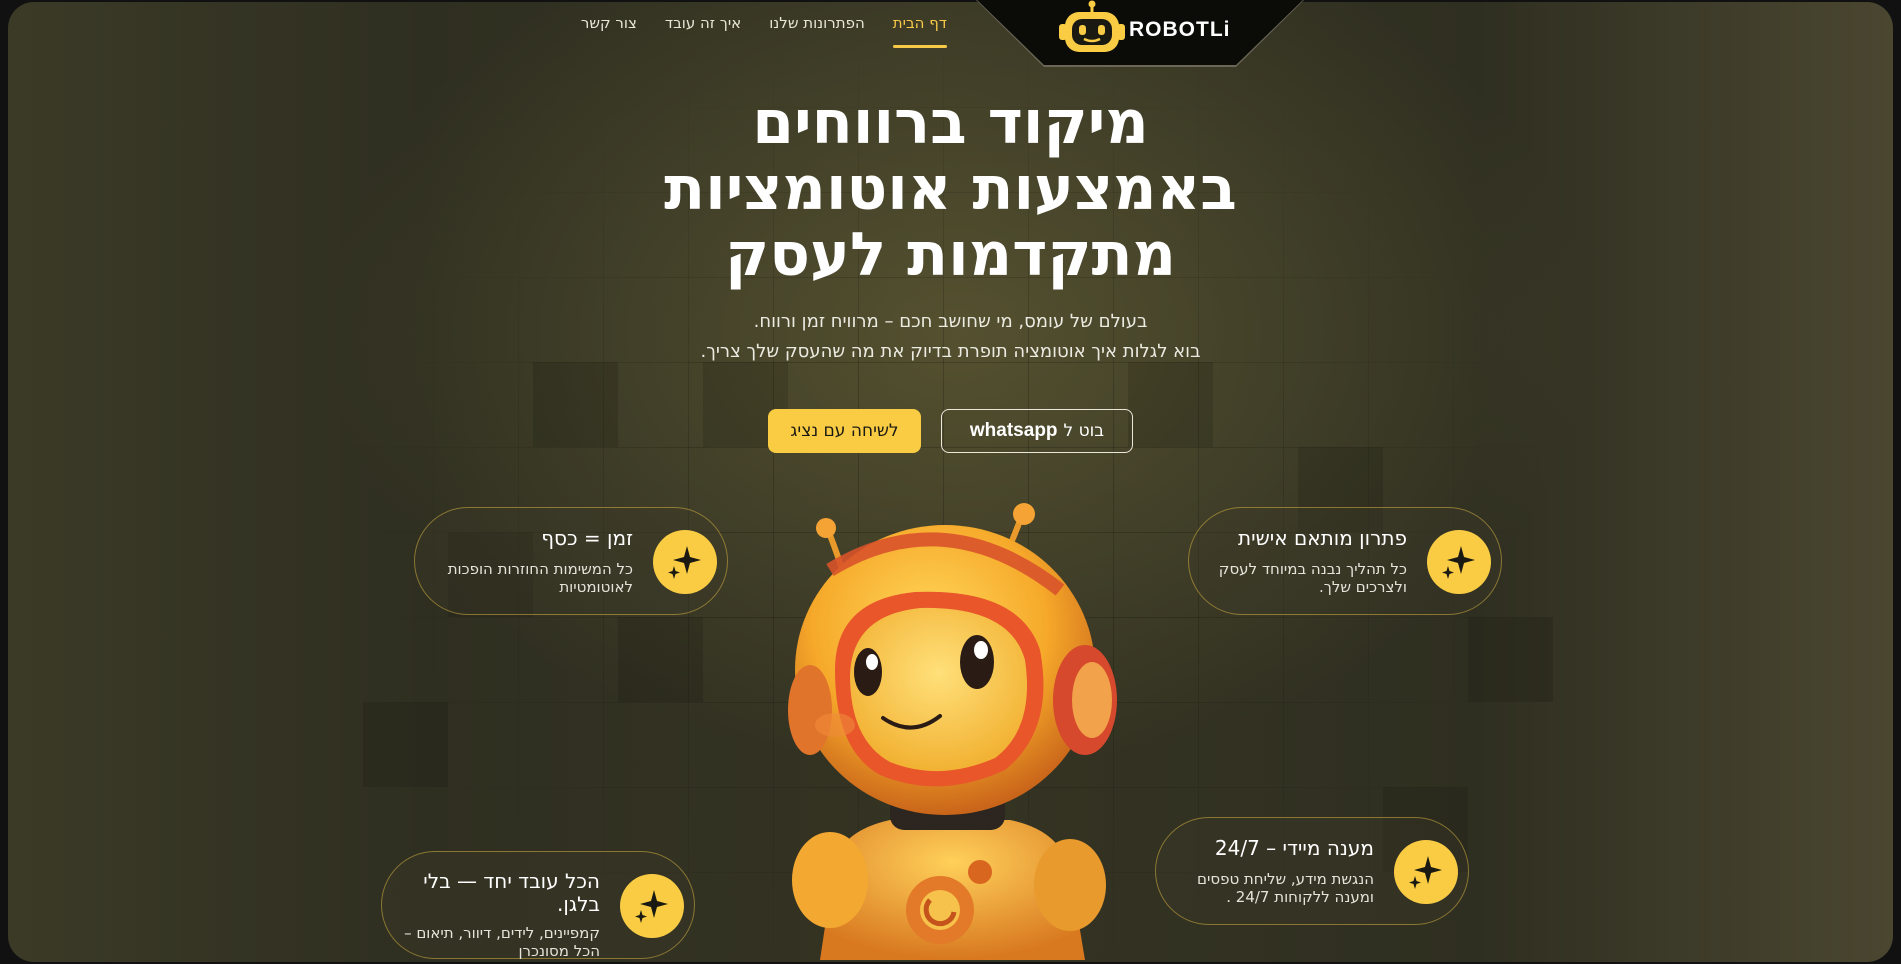 The height and width of the screenshot is (964, 1901). Describe the element at coordinates (1312, 578) in the screenshot. I see `feature-description: כל תהליך נבנה במיוחד לעסק ולצרכים שלך.` at that location.